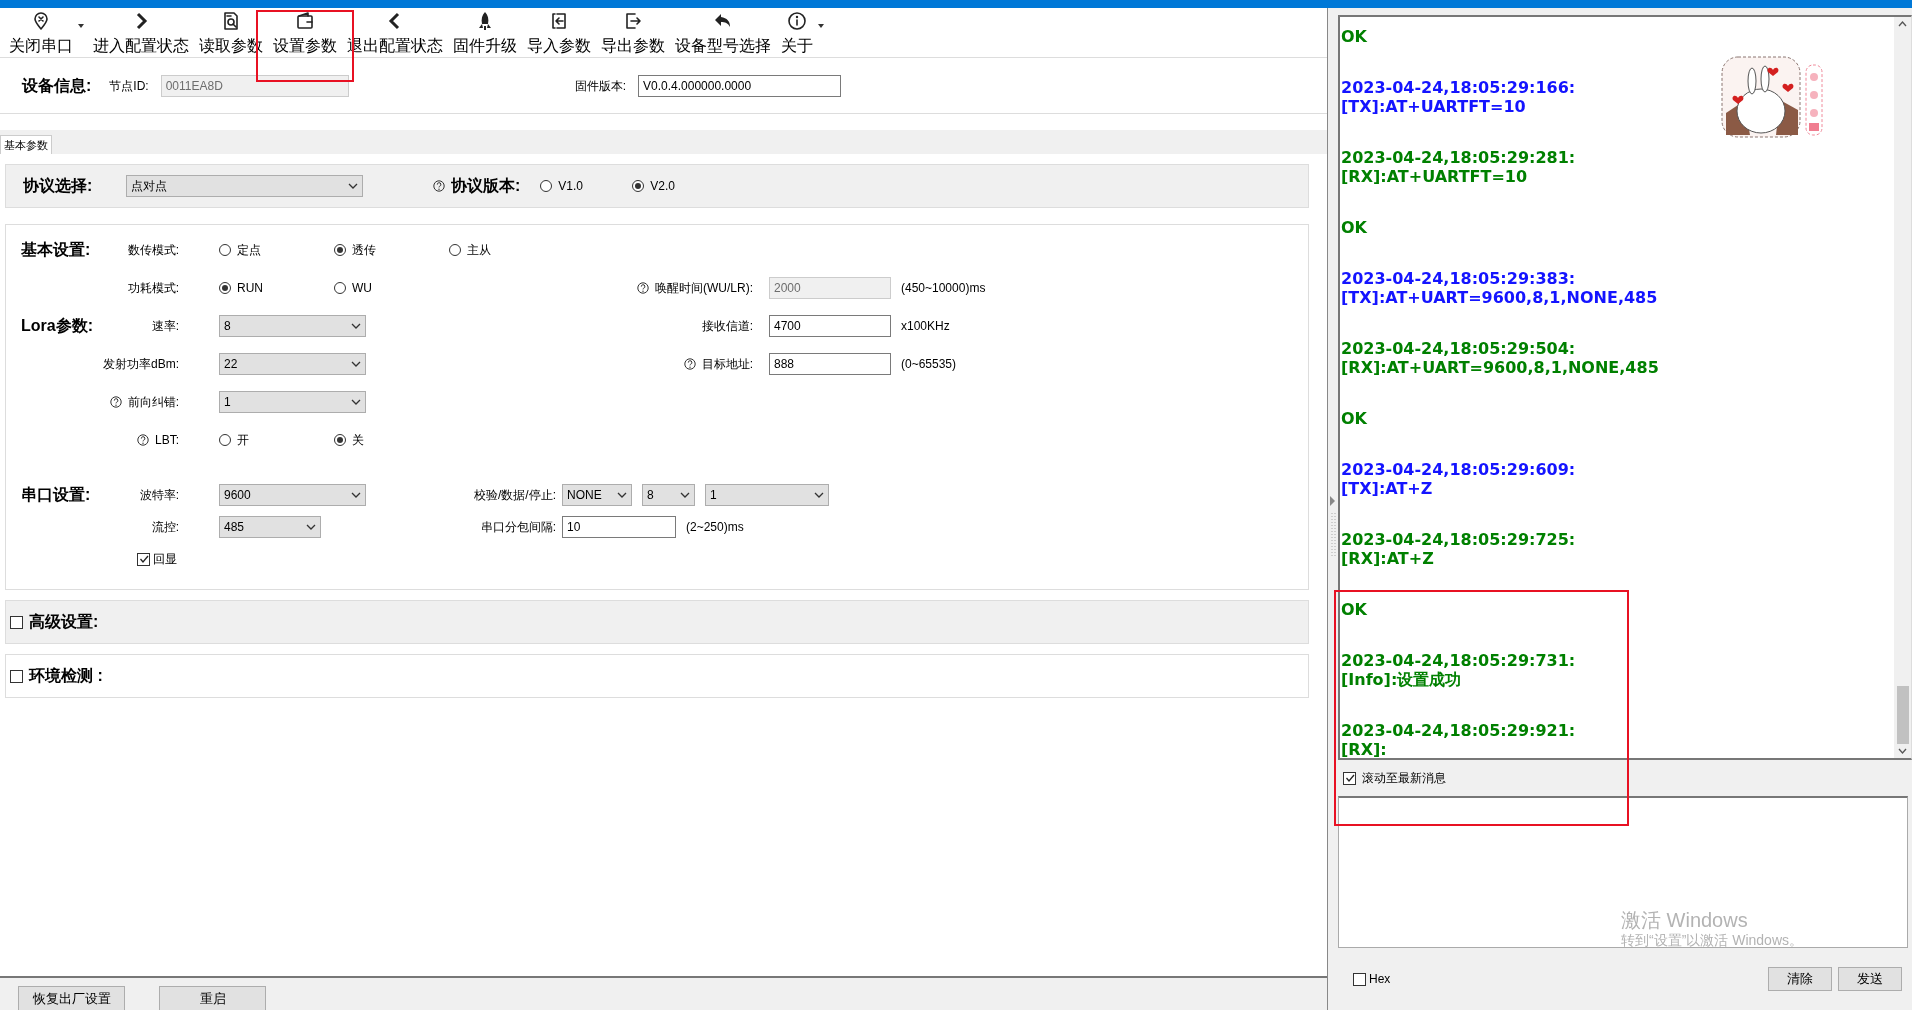  What do you see at coordinates (1459, 539) in the screenshot?
I see `log-line: 2023-04-24,18:05:29:725:` at bounding box center [1459, 539].